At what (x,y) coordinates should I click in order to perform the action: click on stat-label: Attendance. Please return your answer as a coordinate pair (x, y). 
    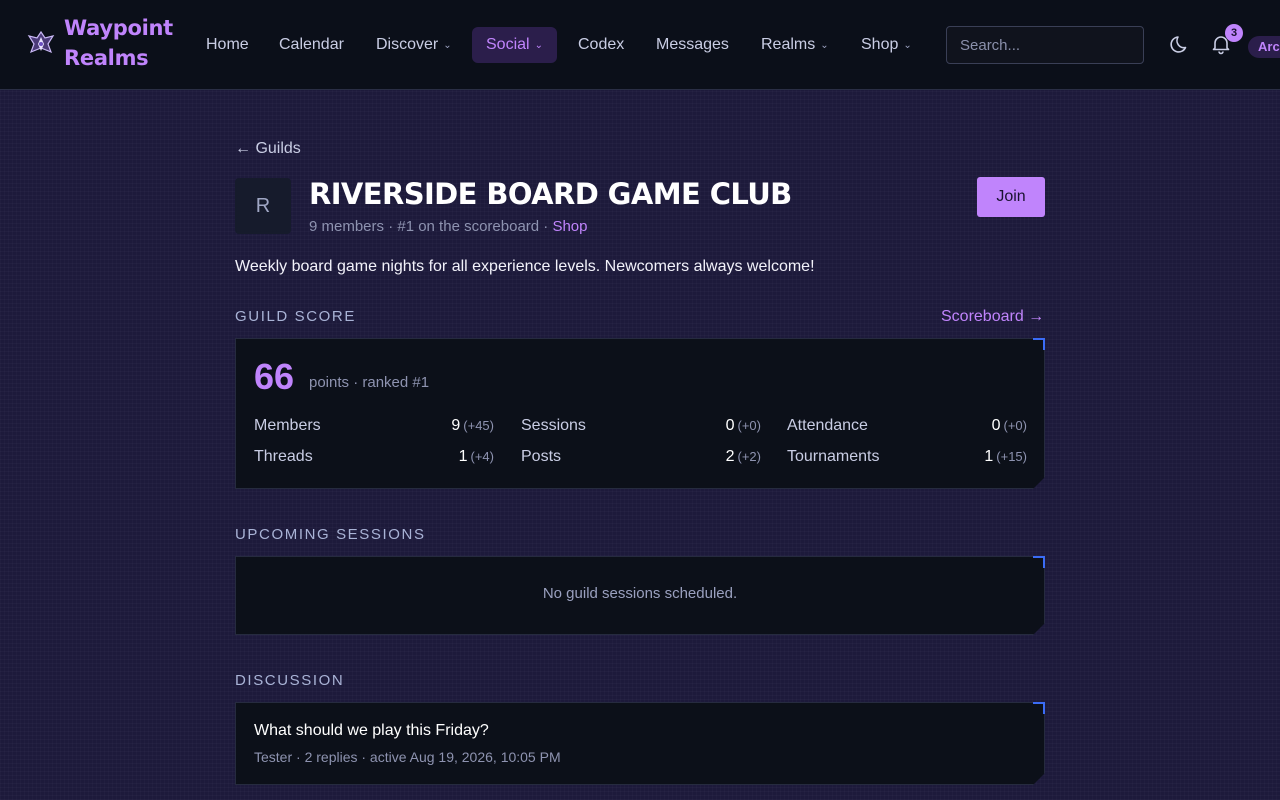
    Looking at the image, I should click on (827, 425).